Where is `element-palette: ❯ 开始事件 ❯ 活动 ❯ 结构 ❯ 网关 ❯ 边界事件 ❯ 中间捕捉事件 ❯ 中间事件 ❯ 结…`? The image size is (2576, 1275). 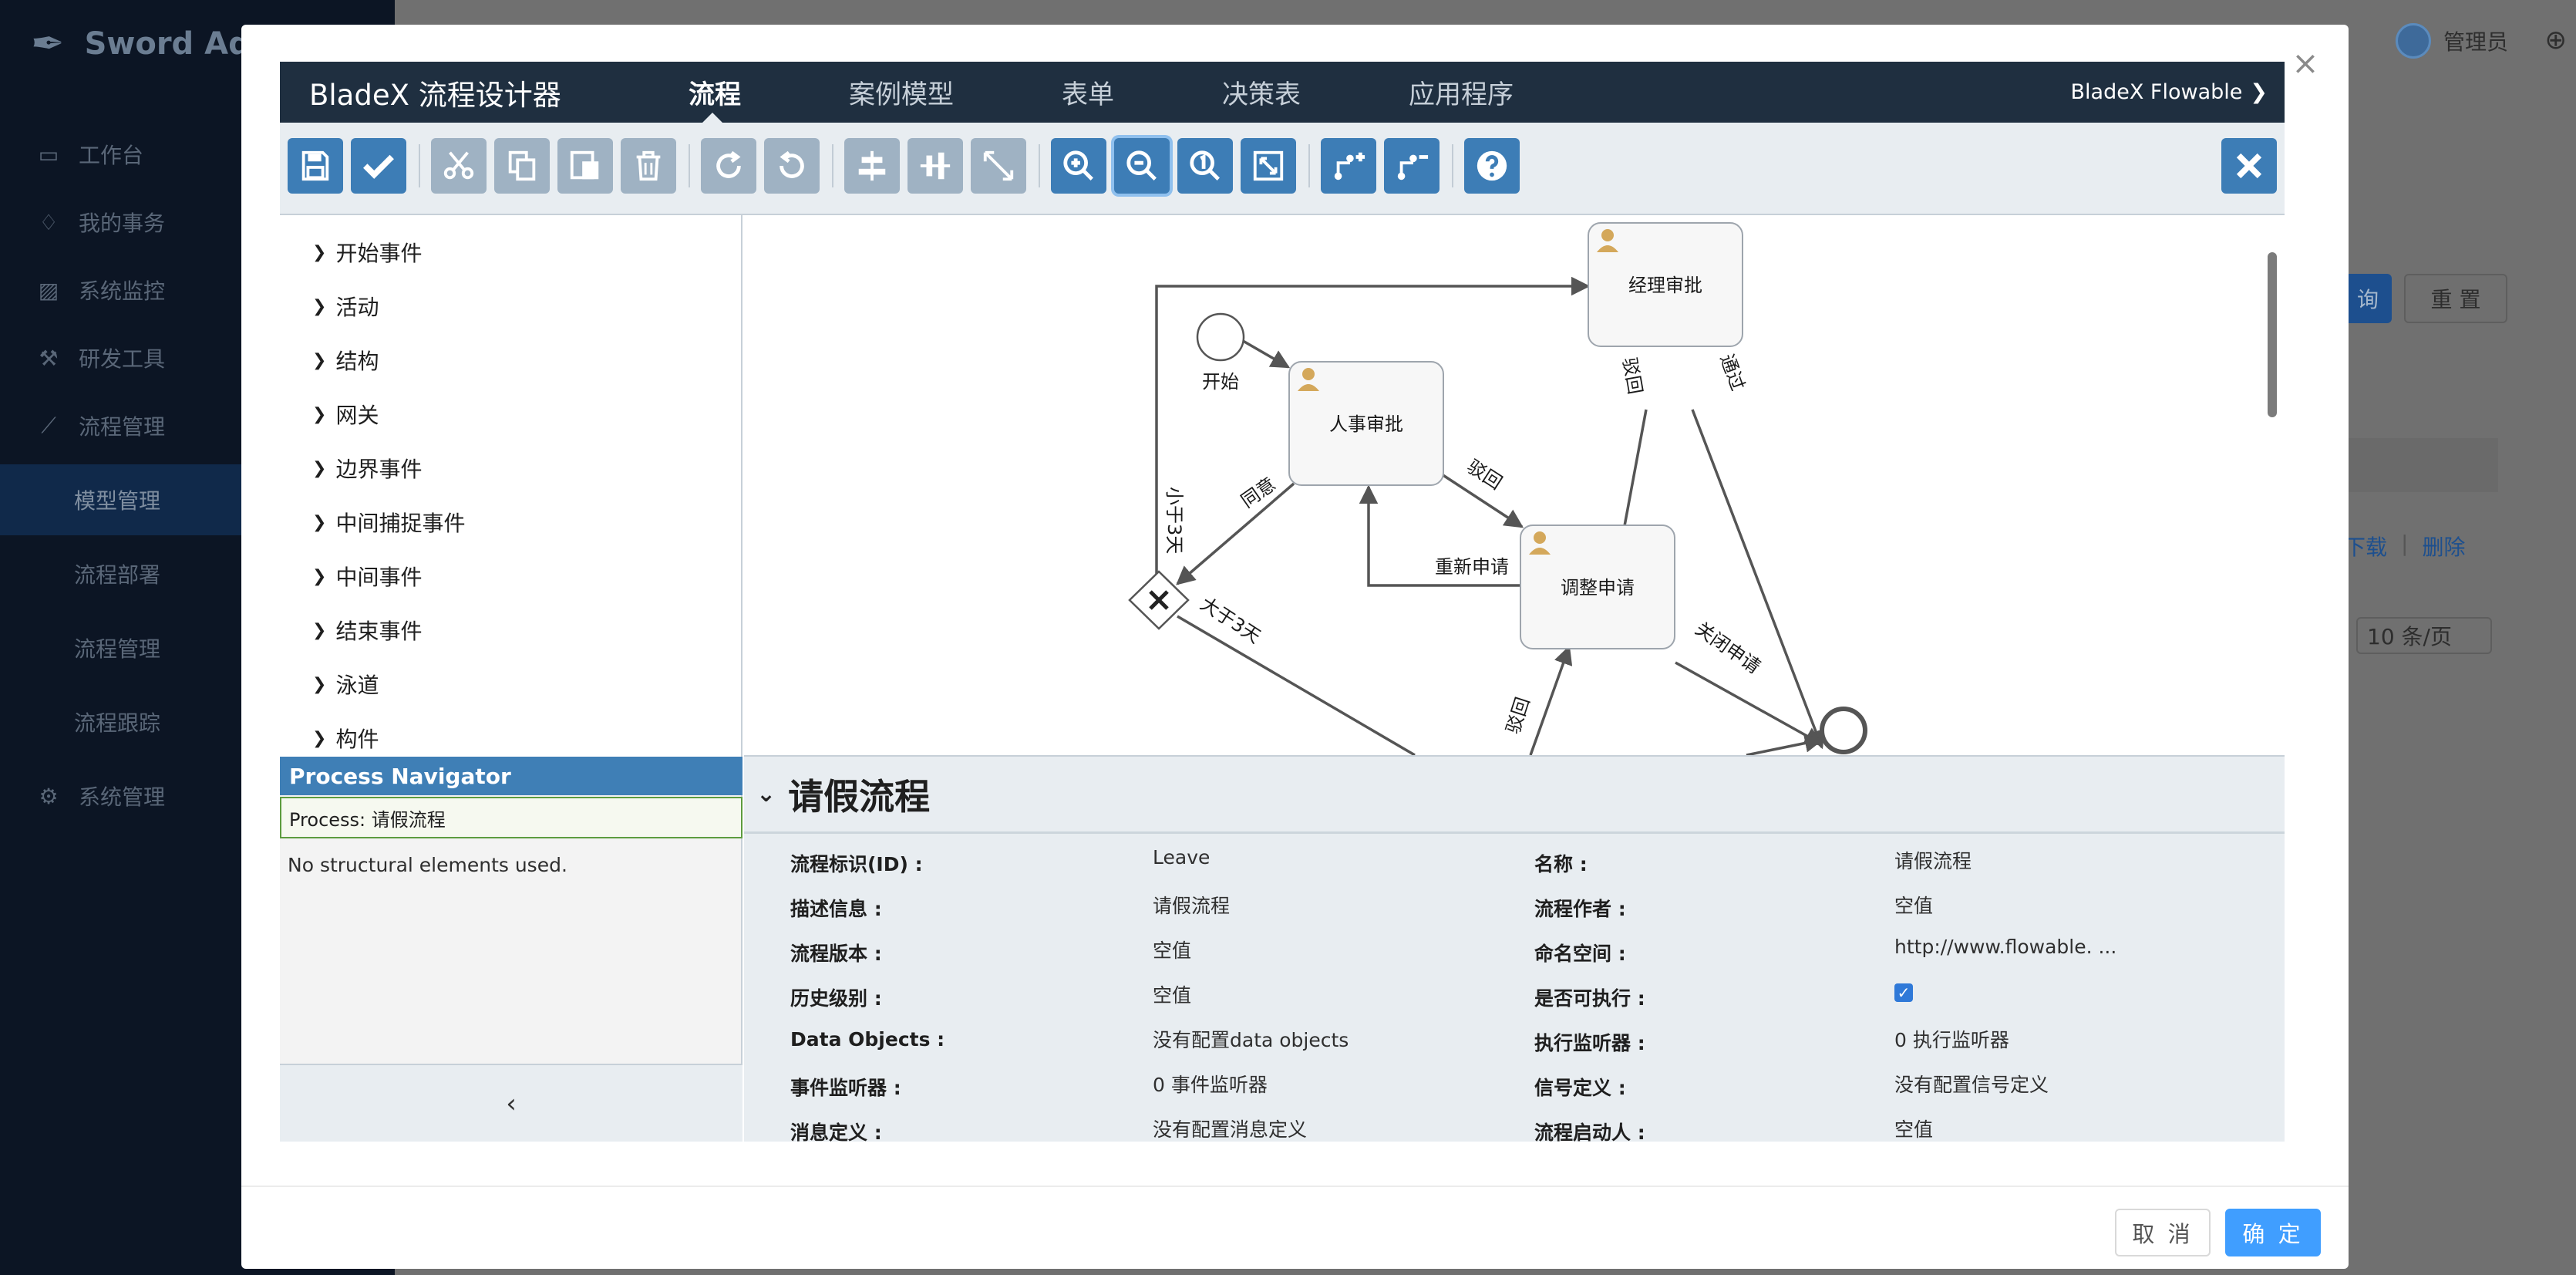
element-palette: ❯ 开始事件 ❯ 活动 ❯ 结构 ❯ 网关 ❯ 边界事件 ❯ 中间捕捉事件 ❯ 中间事件 ❯ 结… is located at coordinates (511, 486).